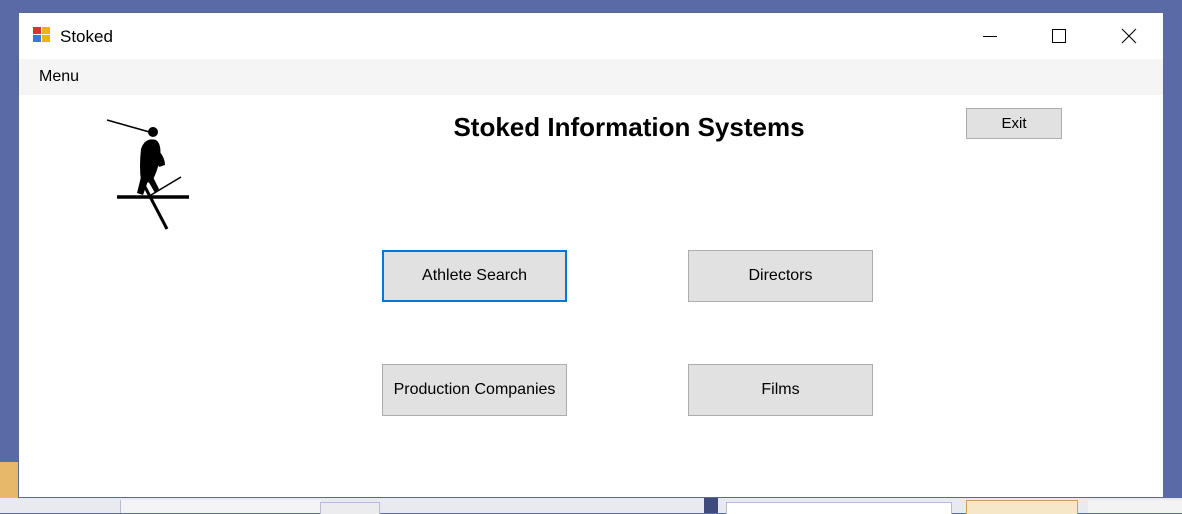 This screenshot has height=514, width=1182. I want to click on minimize-icon, so click(990, 36).